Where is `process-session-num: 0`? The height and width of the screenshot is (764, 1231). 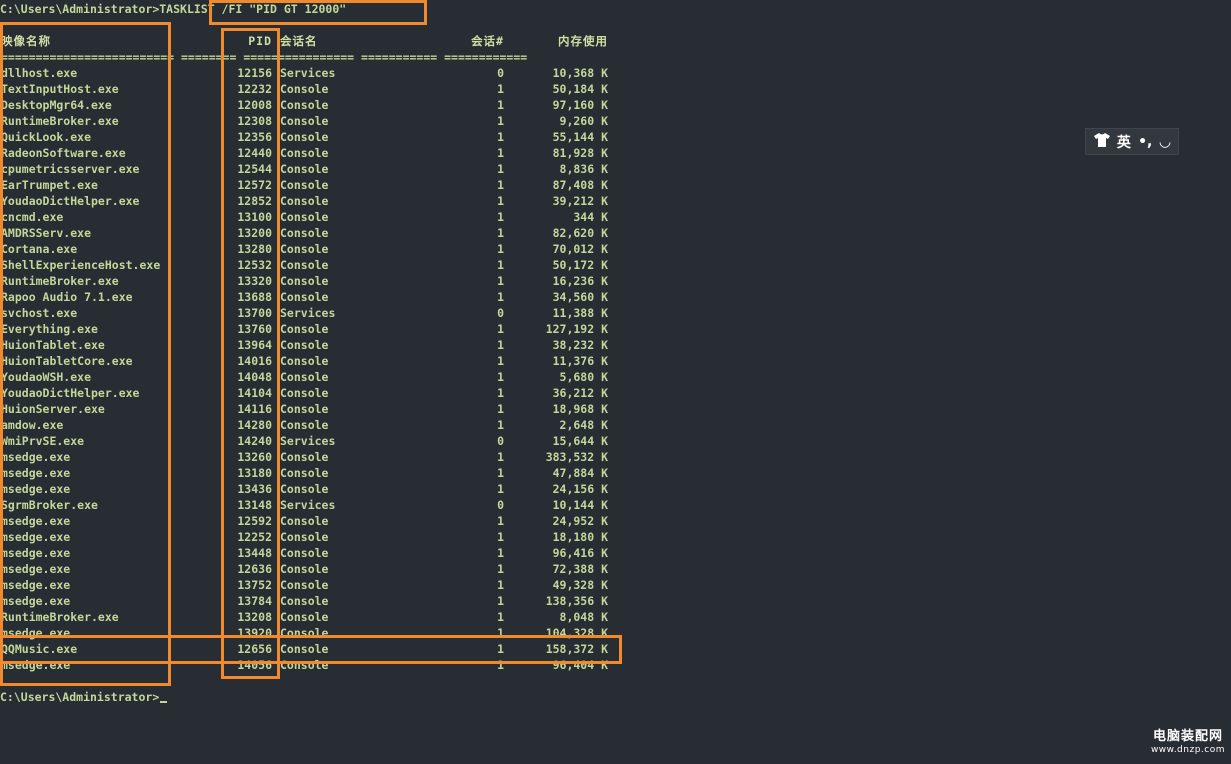 process-session-num: 0 is located at coordinates (500, 73).